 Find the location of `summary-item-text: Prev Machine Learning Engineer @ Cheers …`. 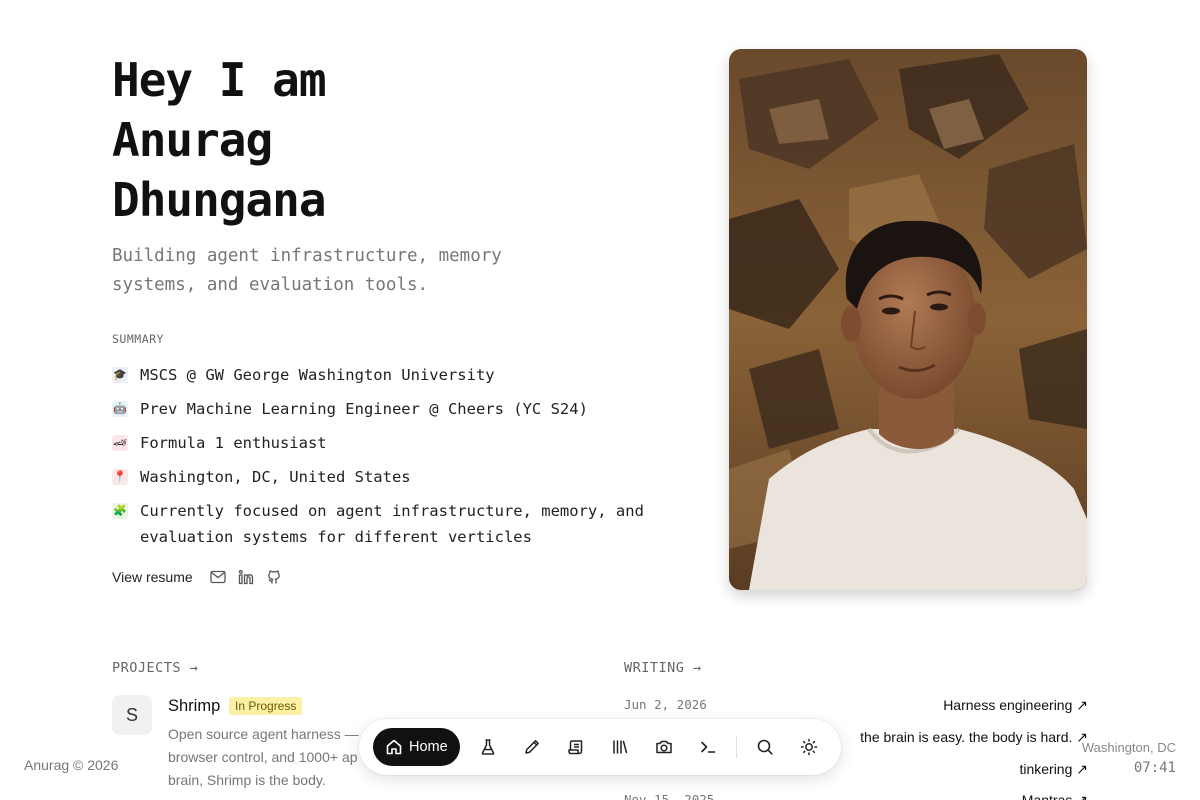

summary-item-text: Prev Machine Learning Engineer @ Cheers … is located at coordinates (364, 409).